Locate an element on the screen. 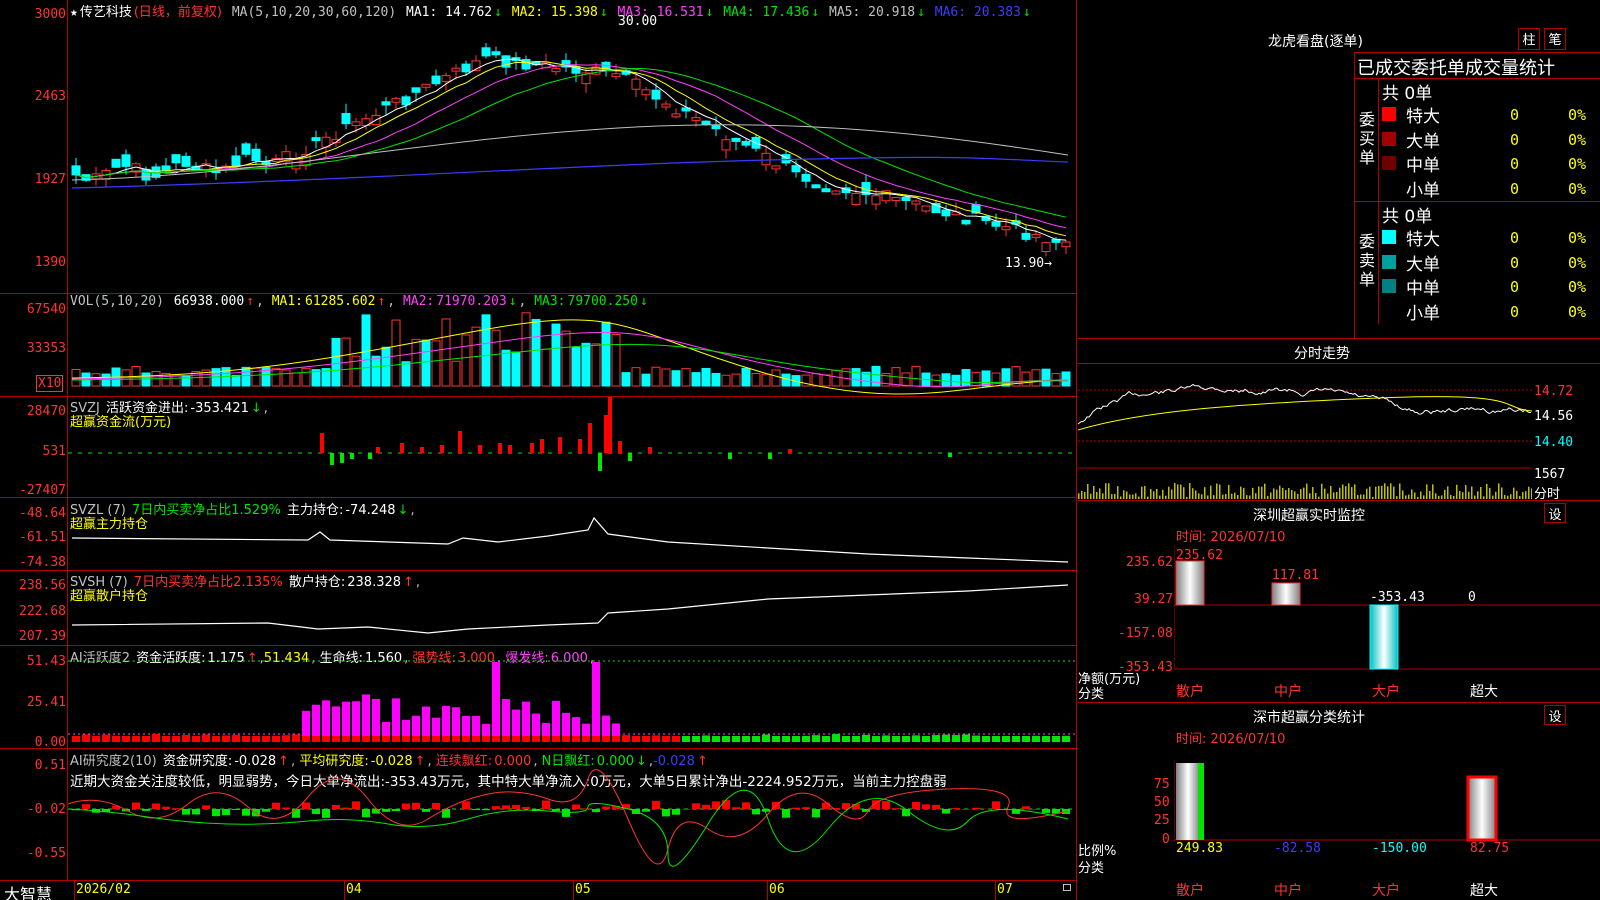 This screenshot has width=1600, height=900. ma-line is located at coordinates (571, 148).